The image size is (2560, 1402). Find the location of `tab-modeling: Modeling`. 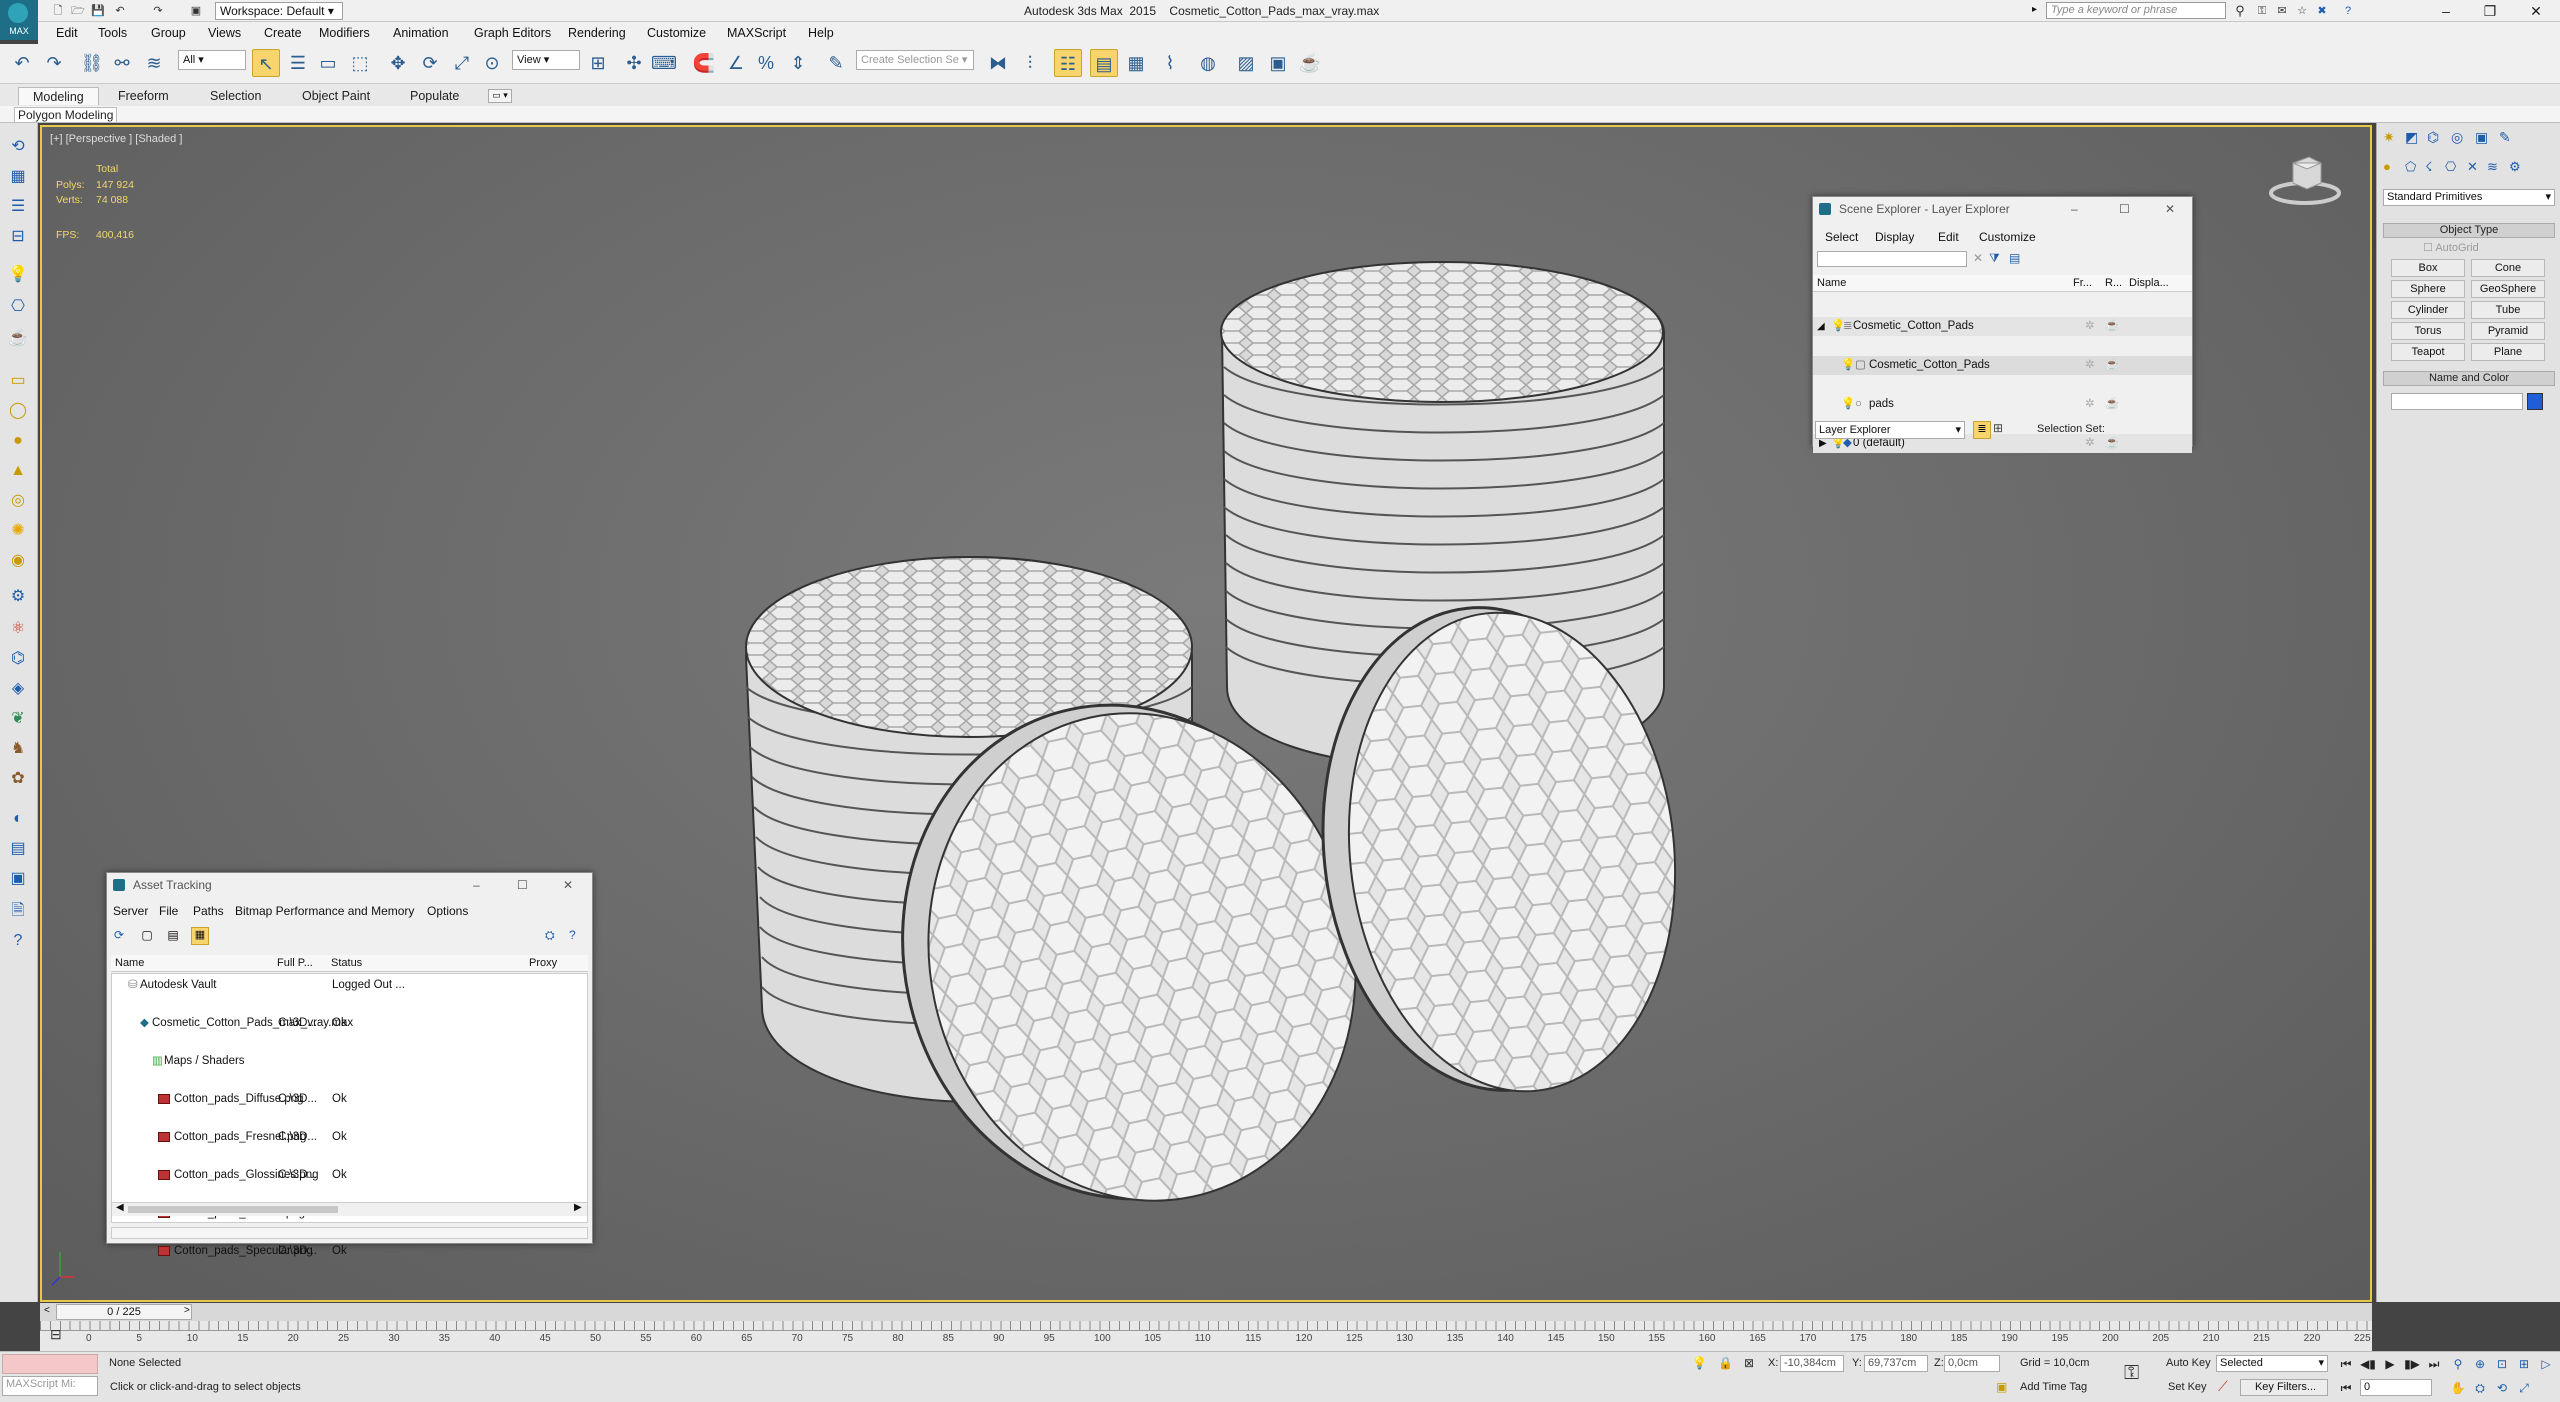

tab-modeling: Modeling is located at coordinates (58, 96).